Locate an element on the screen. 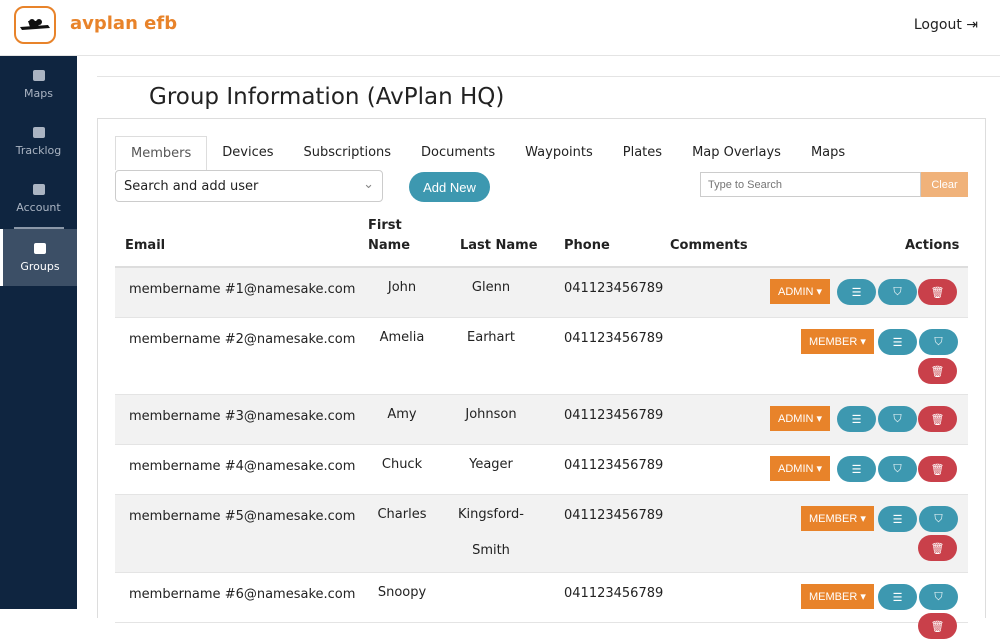  first-name-cell: Snoopy is located at coordinates (402, 592).